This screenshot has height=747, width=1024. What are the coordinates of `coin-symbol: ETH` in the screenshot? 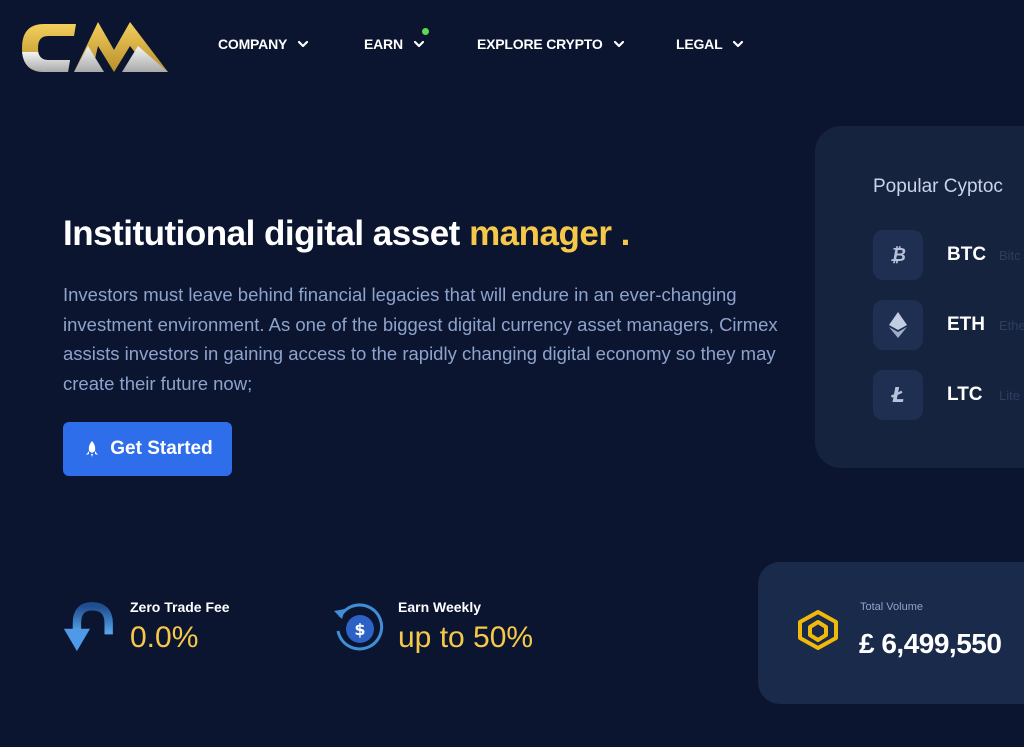 It's located at (966, 324).